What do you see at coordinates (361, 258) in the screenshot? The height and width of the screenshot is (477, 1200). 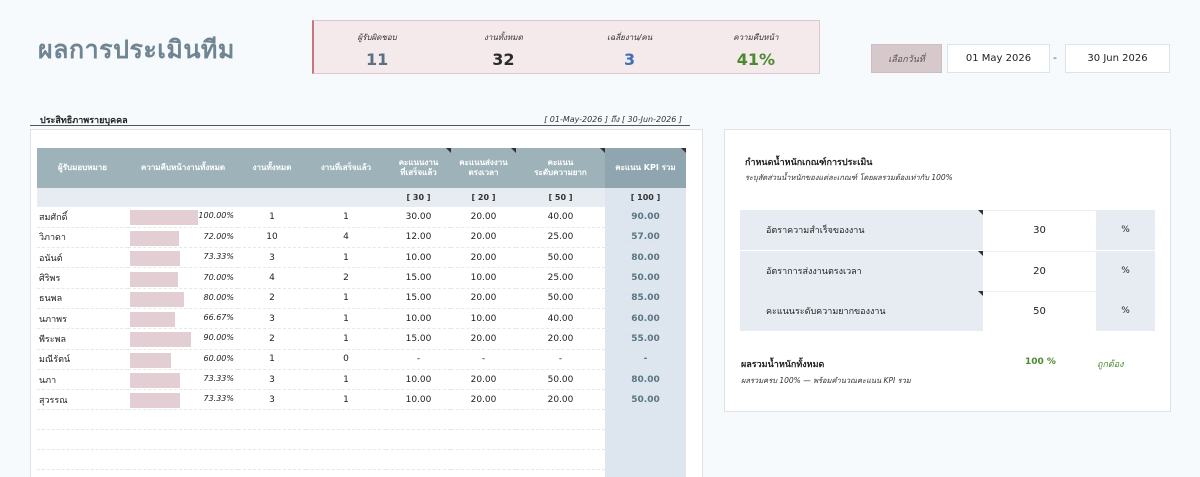 I see `table-row: อนันต์ 73.33% 3 1 10.00 20.00 50.00 80.00` at bounding box center [361, 258].